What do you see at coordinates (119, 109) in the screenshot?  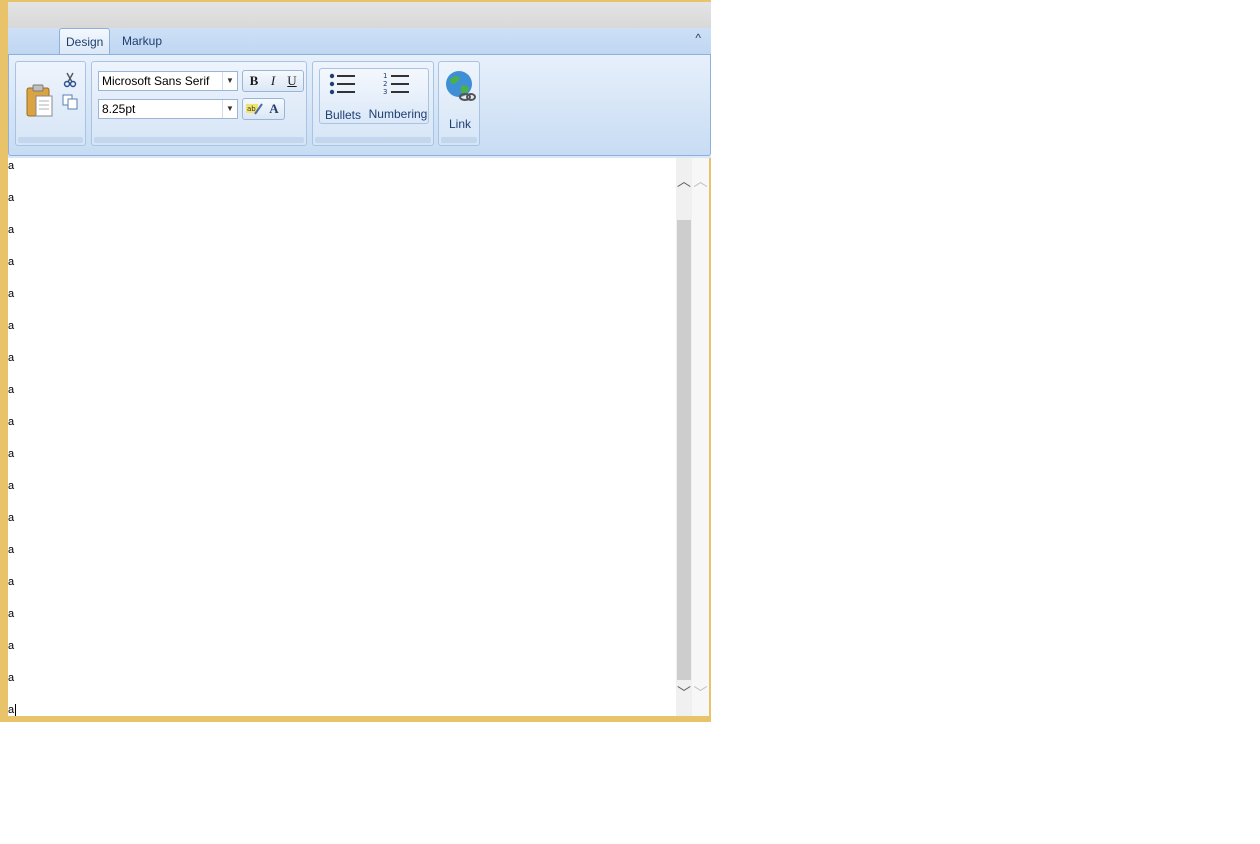 I see `font-size-value: 8.25pt` at bounding box center [119, 109].